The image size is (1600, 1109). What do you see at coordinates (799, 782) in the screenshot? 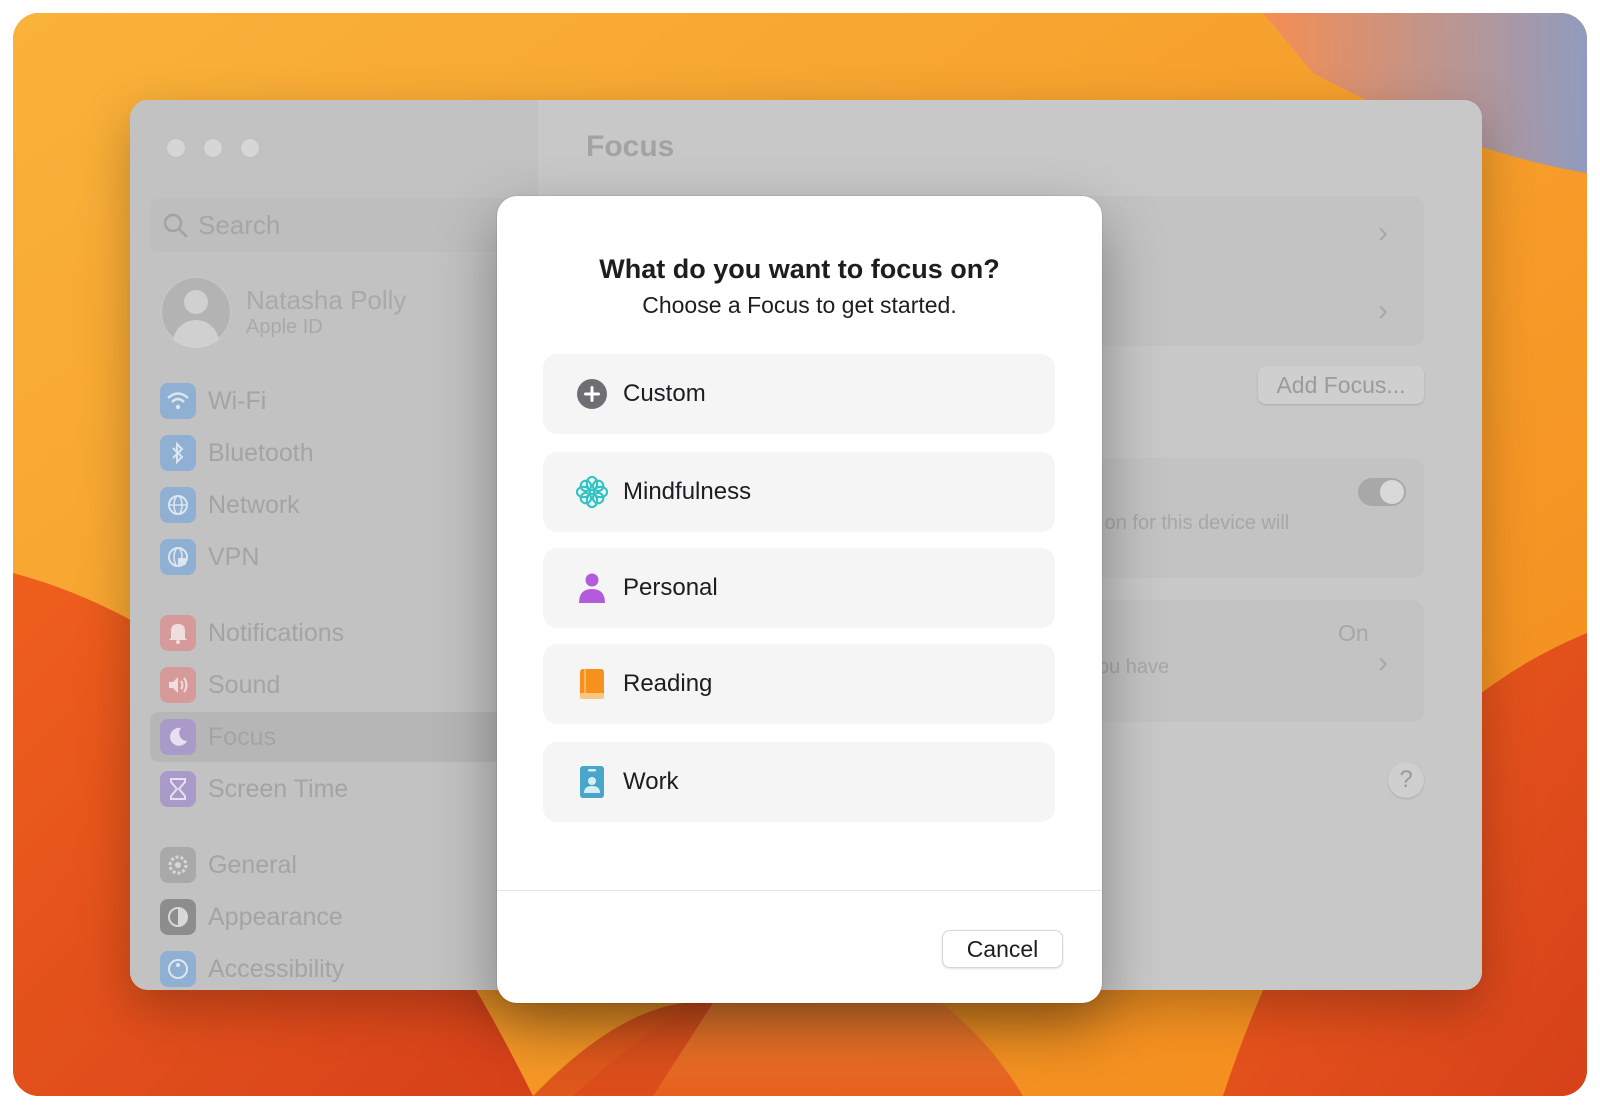
I see `focus-option-work: Work` at bounding box center [799, 782].